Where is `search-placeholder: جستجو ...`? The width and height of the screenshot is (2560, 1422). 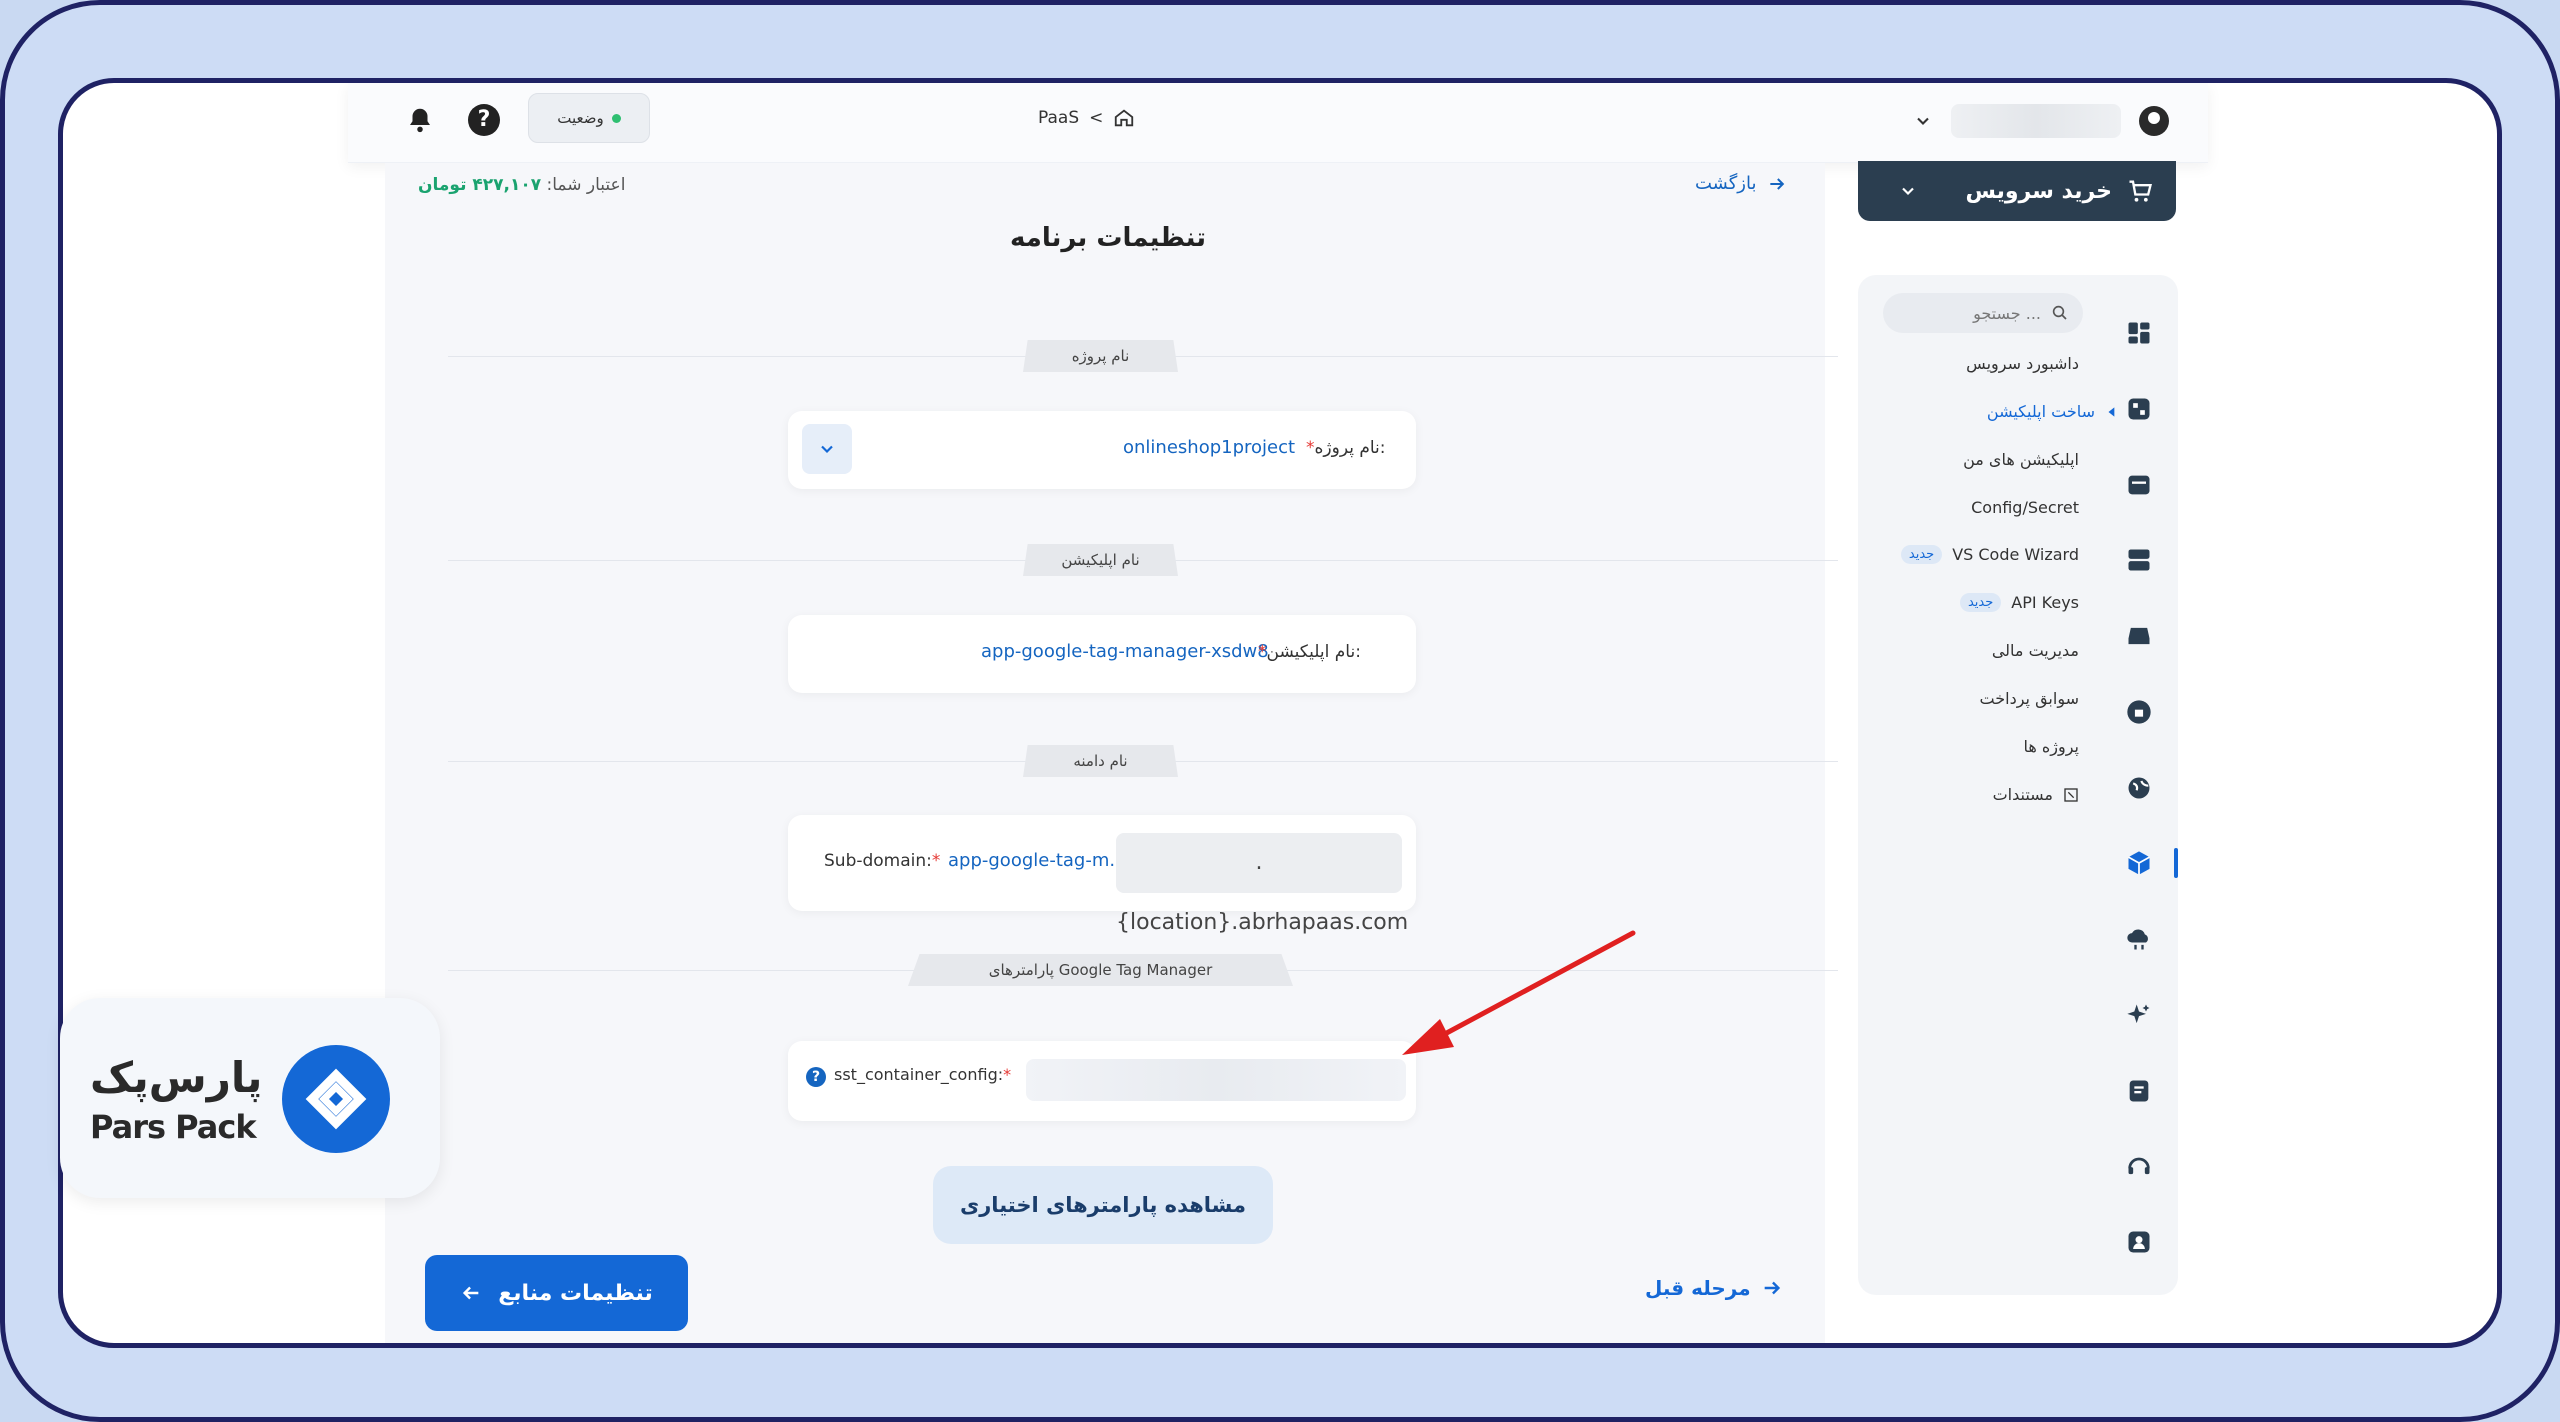 search-placeholder: جستجو ... is located at coordinates (2007, 313).